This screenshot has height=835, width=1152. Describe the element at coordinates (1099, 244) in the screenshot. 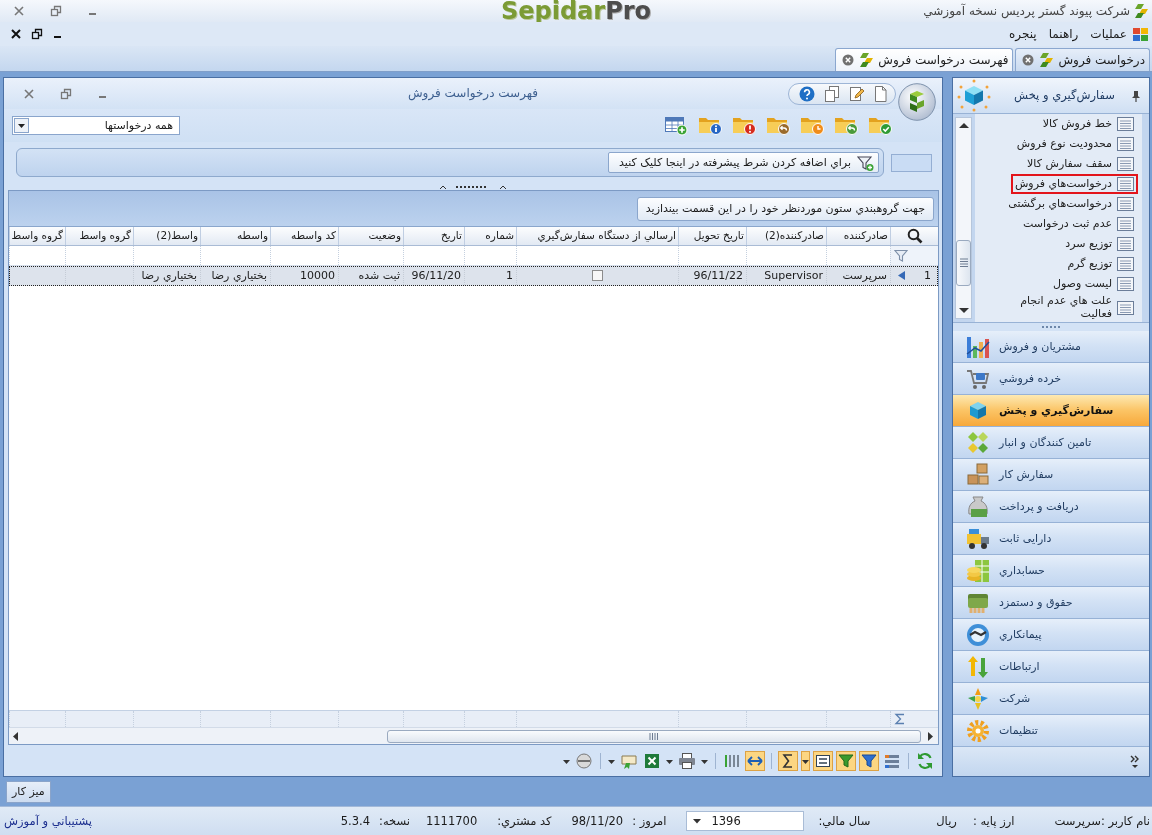

I see `tree-item: توزيع سرد` at that location.